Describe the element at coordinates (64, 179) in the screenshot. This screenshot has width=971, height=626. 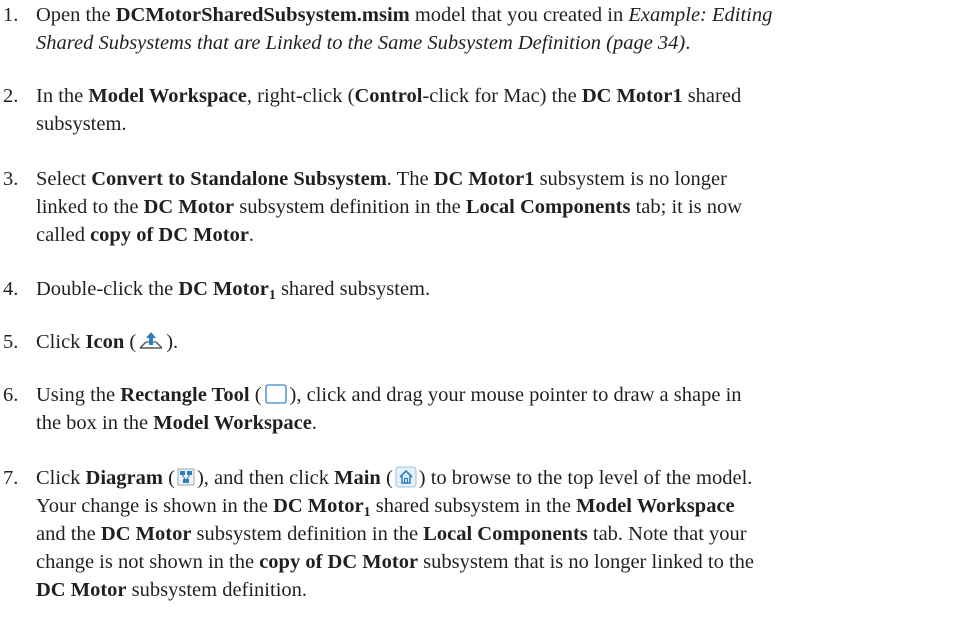
I see `step-text: Select` at that location.